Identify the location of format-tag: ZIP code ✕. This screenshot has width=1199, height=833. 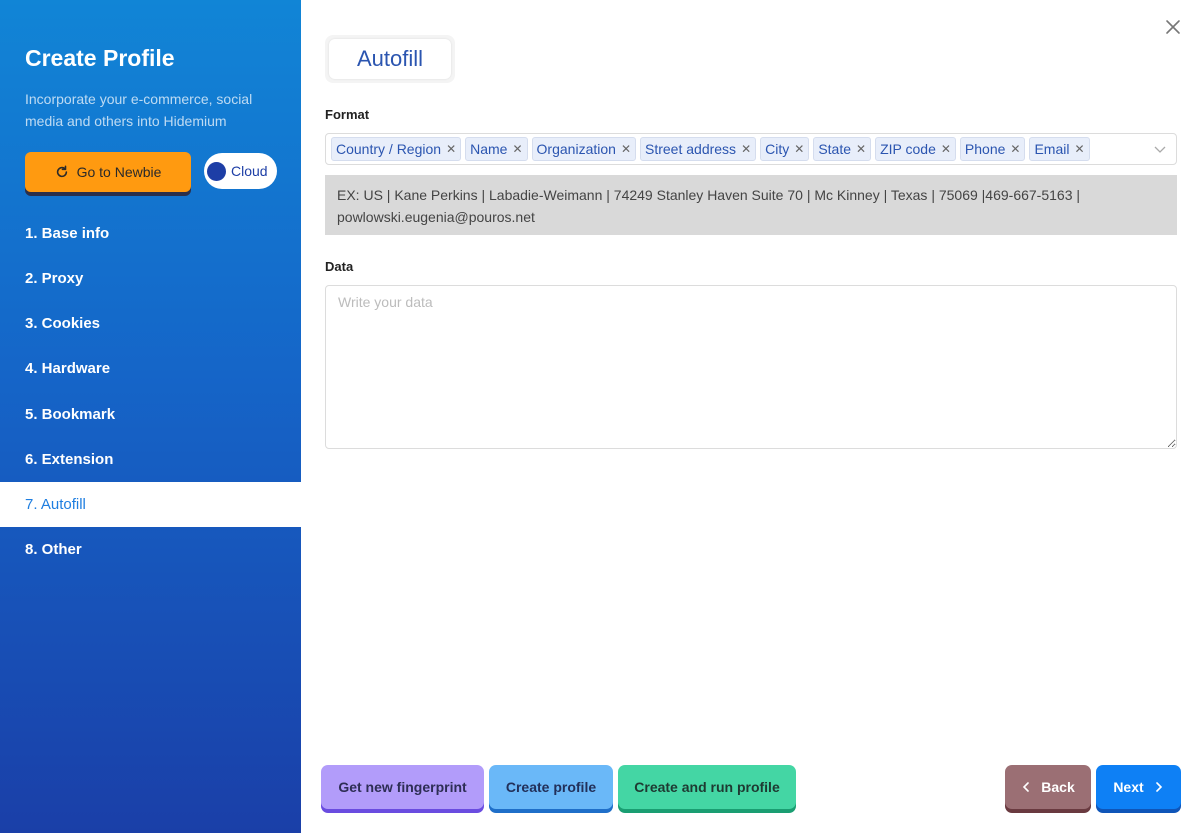
(915, 149).